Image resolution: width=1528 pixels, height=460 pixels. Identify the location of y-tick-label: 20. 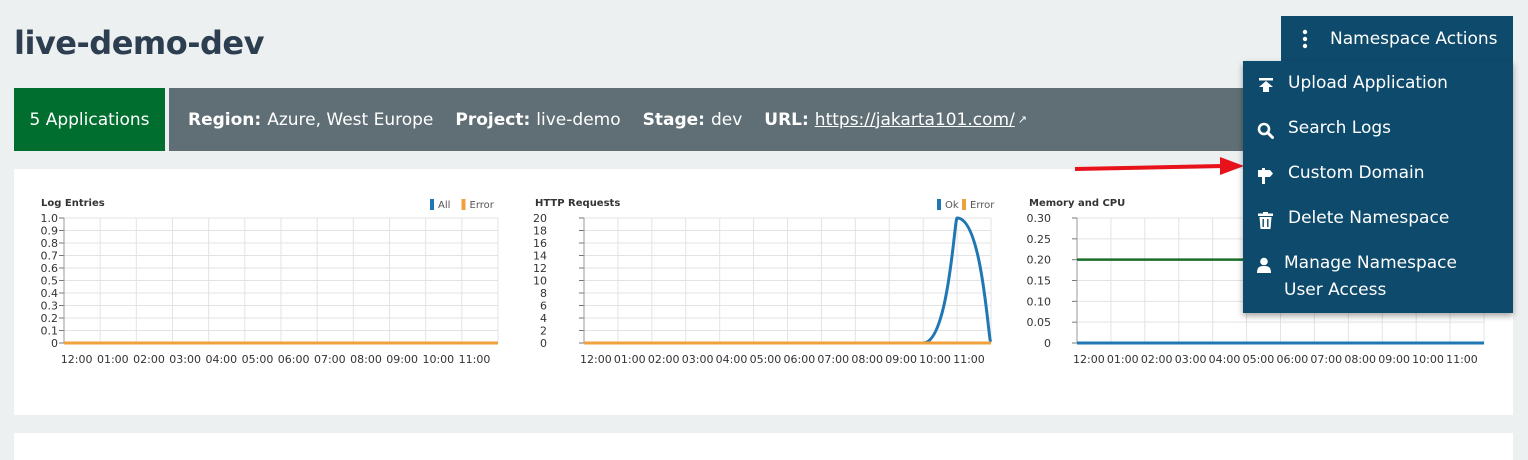
(540, 218).